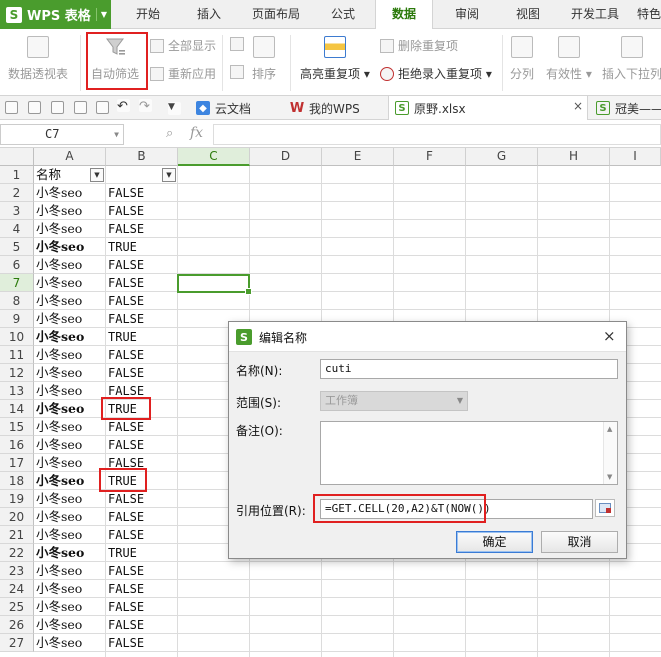  Describe the element at coordinates (456, 509) in the screenshot. I see `reference-input: =GET.CELL(20,A2)&T(NOW())` at that location.